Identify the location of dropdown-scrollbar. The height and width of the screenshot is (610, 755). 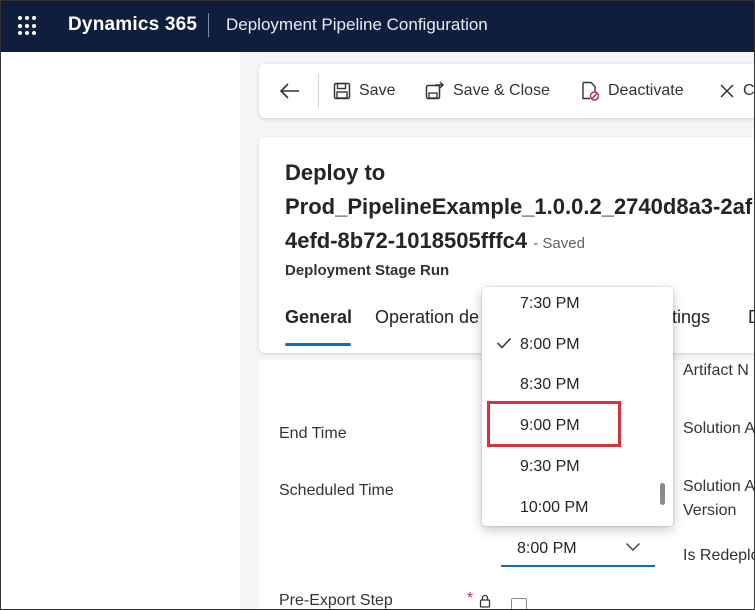
(662, 494).